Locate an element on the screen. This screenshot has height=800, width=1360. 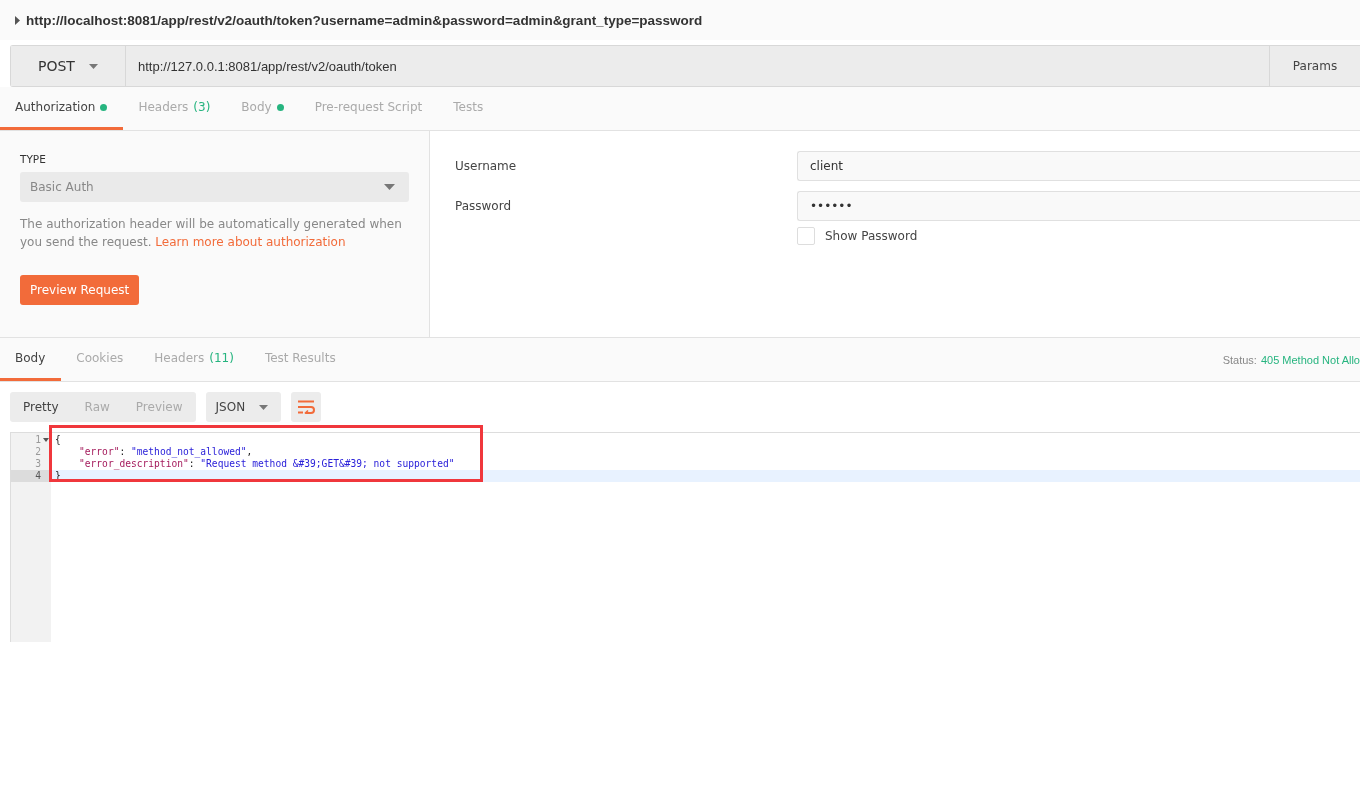
request-tab: Headers (3) is located at coordinates (175, 108).